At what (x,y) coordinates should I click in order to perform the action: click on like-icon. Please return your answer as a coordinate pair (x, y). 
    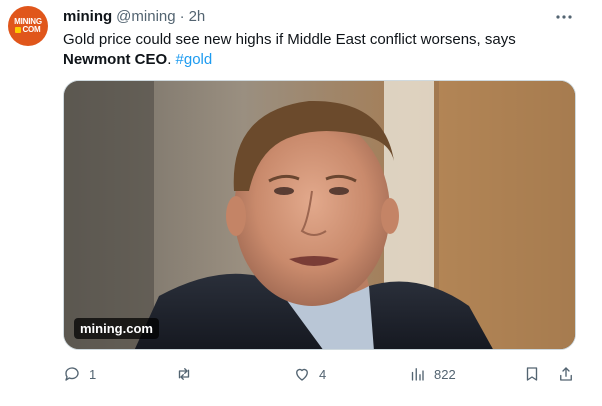
    Looking at the image, I should click on (302, 374).